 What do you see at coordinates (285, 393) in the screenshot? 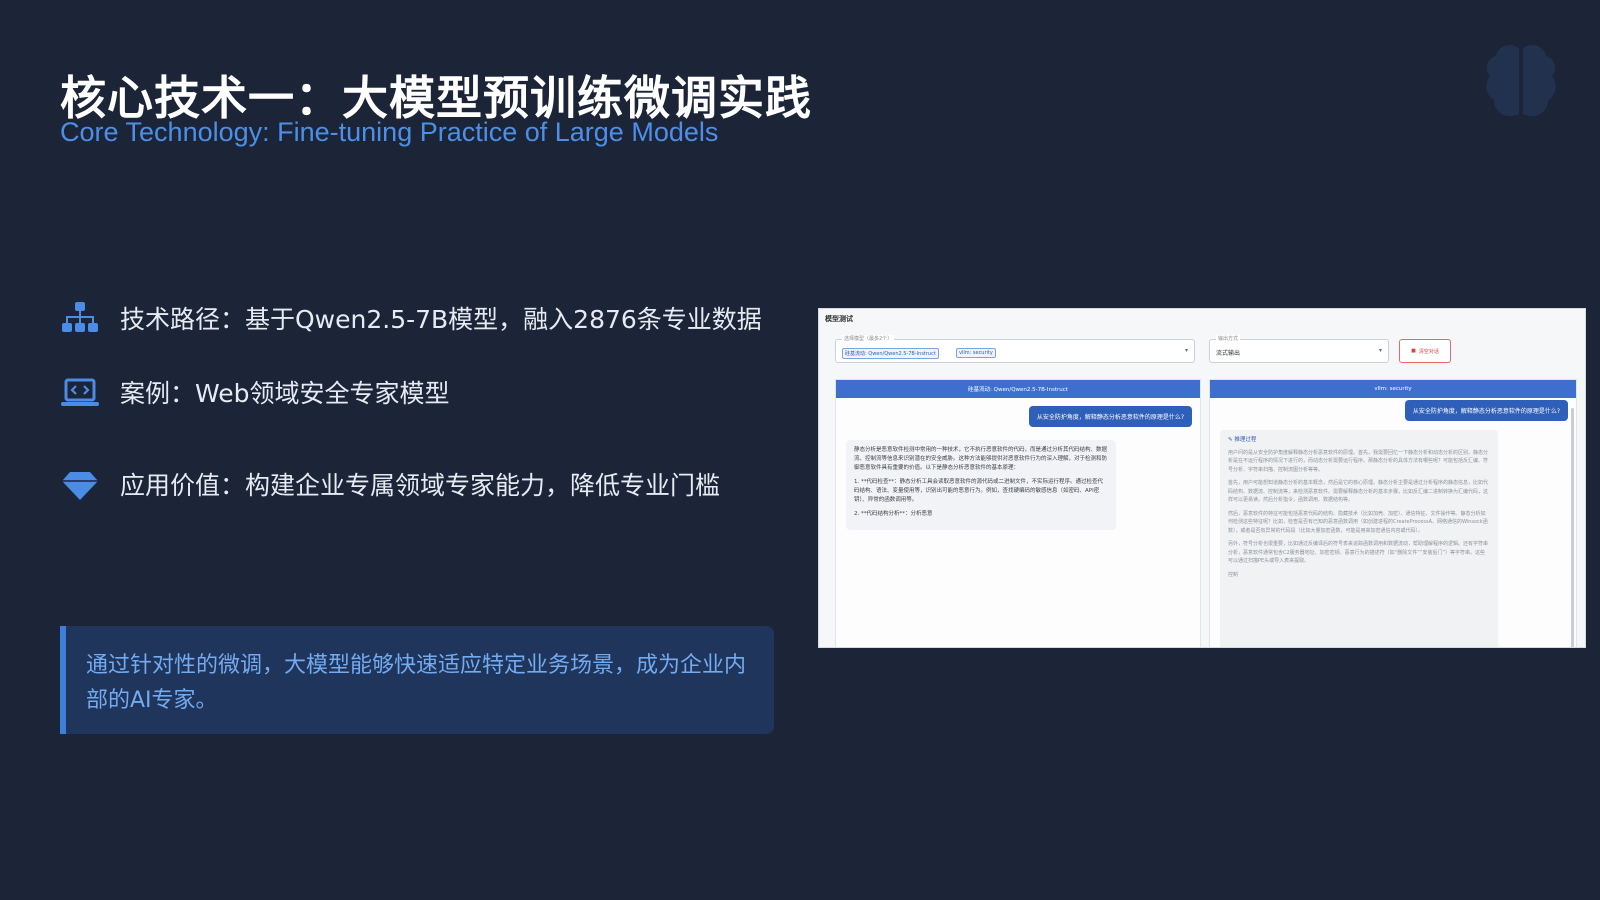
I see `feature-text: 案例：Web领域安全专家模型` at bounding box center [285, 393].